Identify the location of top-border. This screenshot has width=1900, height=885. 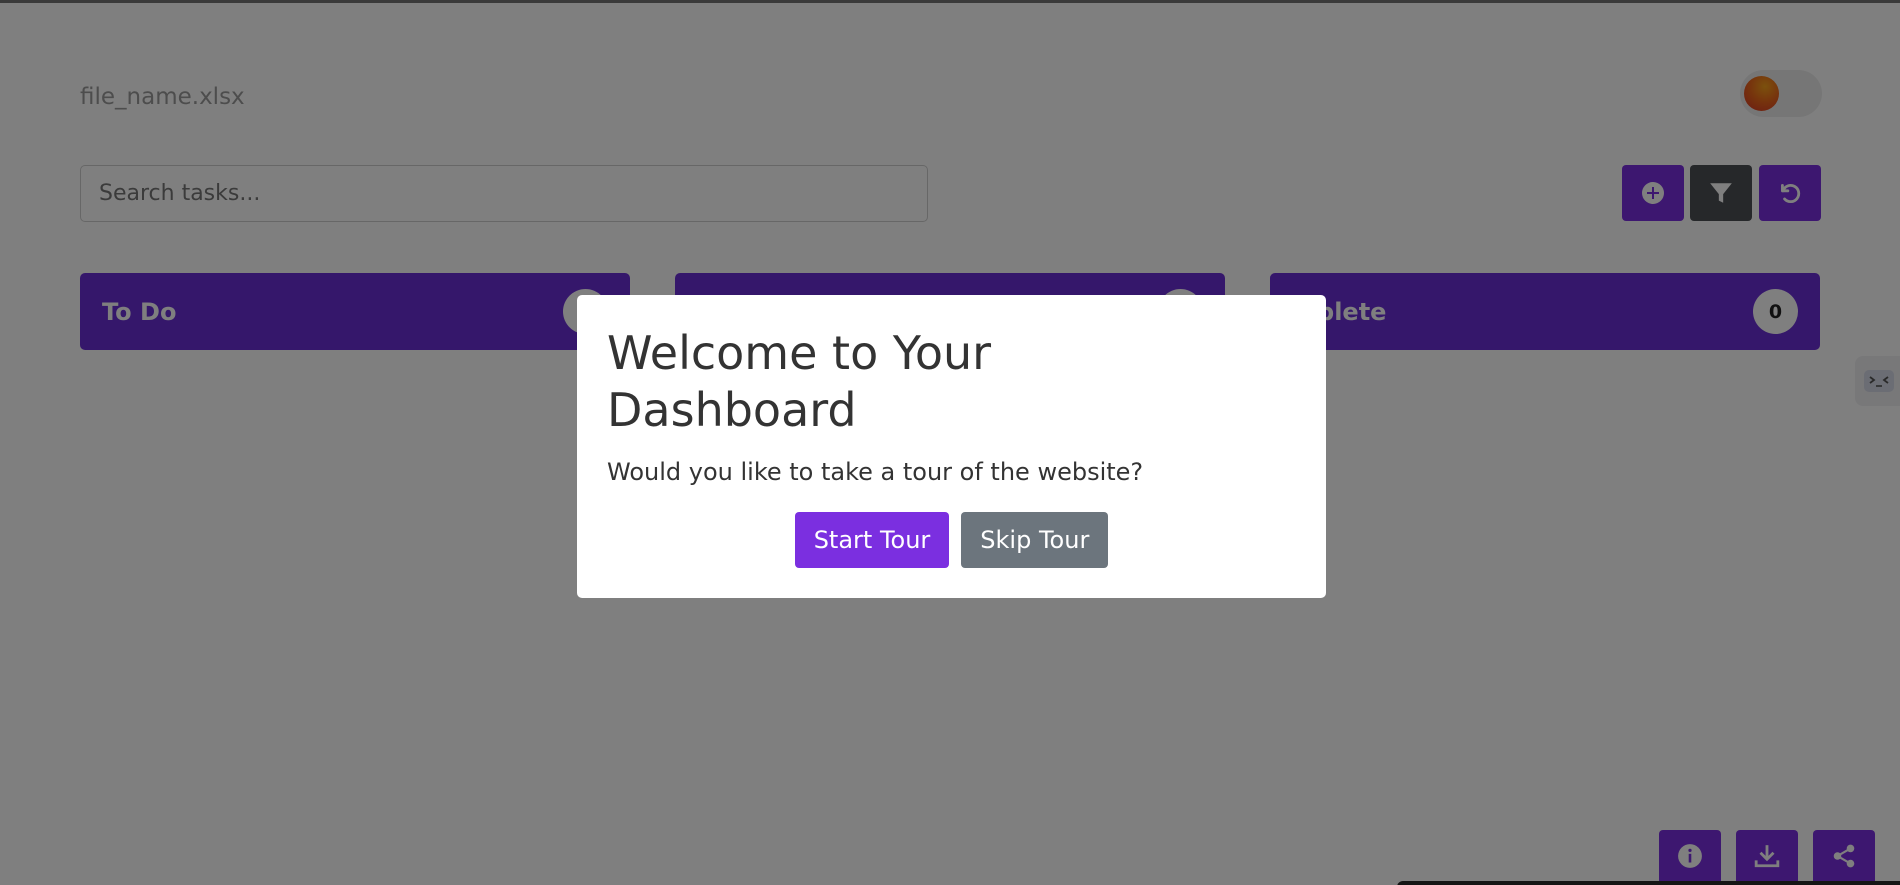
(950, 1).